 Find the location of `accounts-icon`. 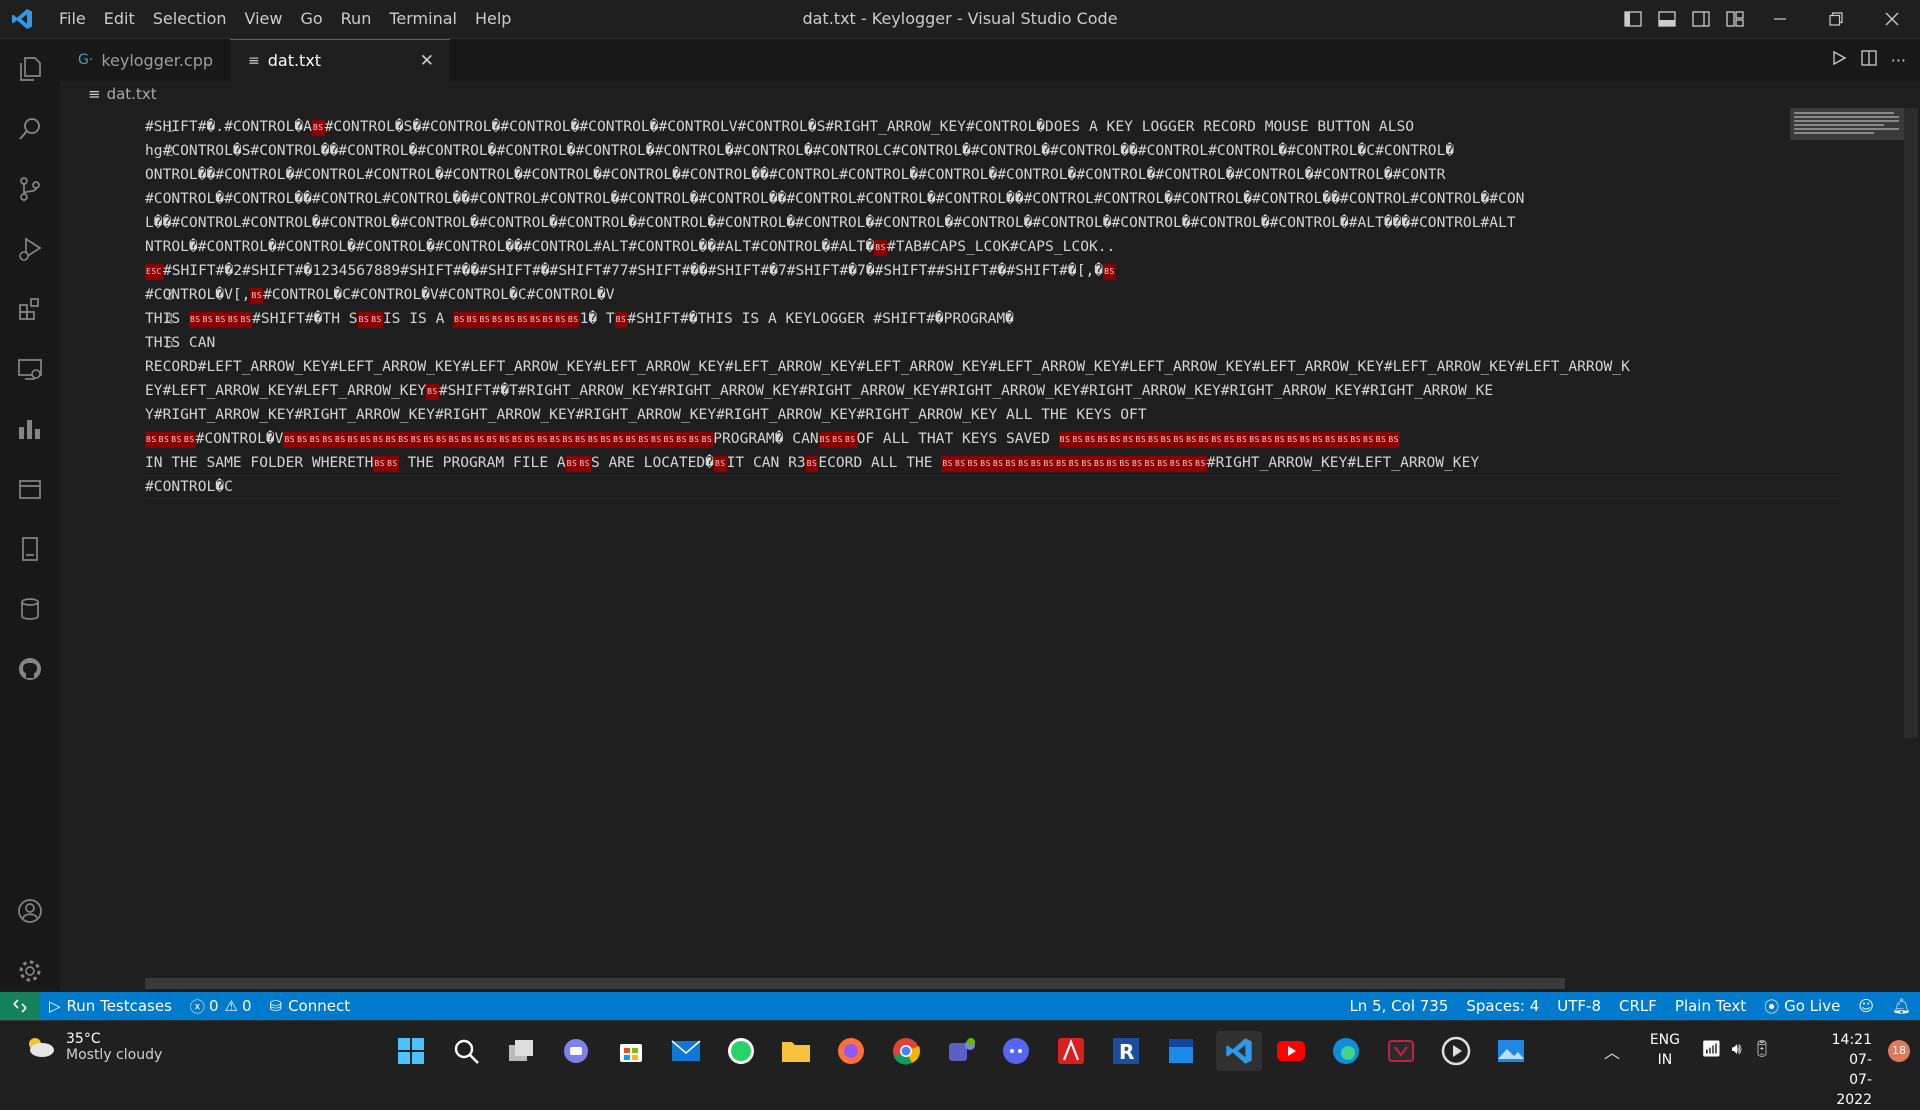

accounts-icon is located at coordinates (30, 911).